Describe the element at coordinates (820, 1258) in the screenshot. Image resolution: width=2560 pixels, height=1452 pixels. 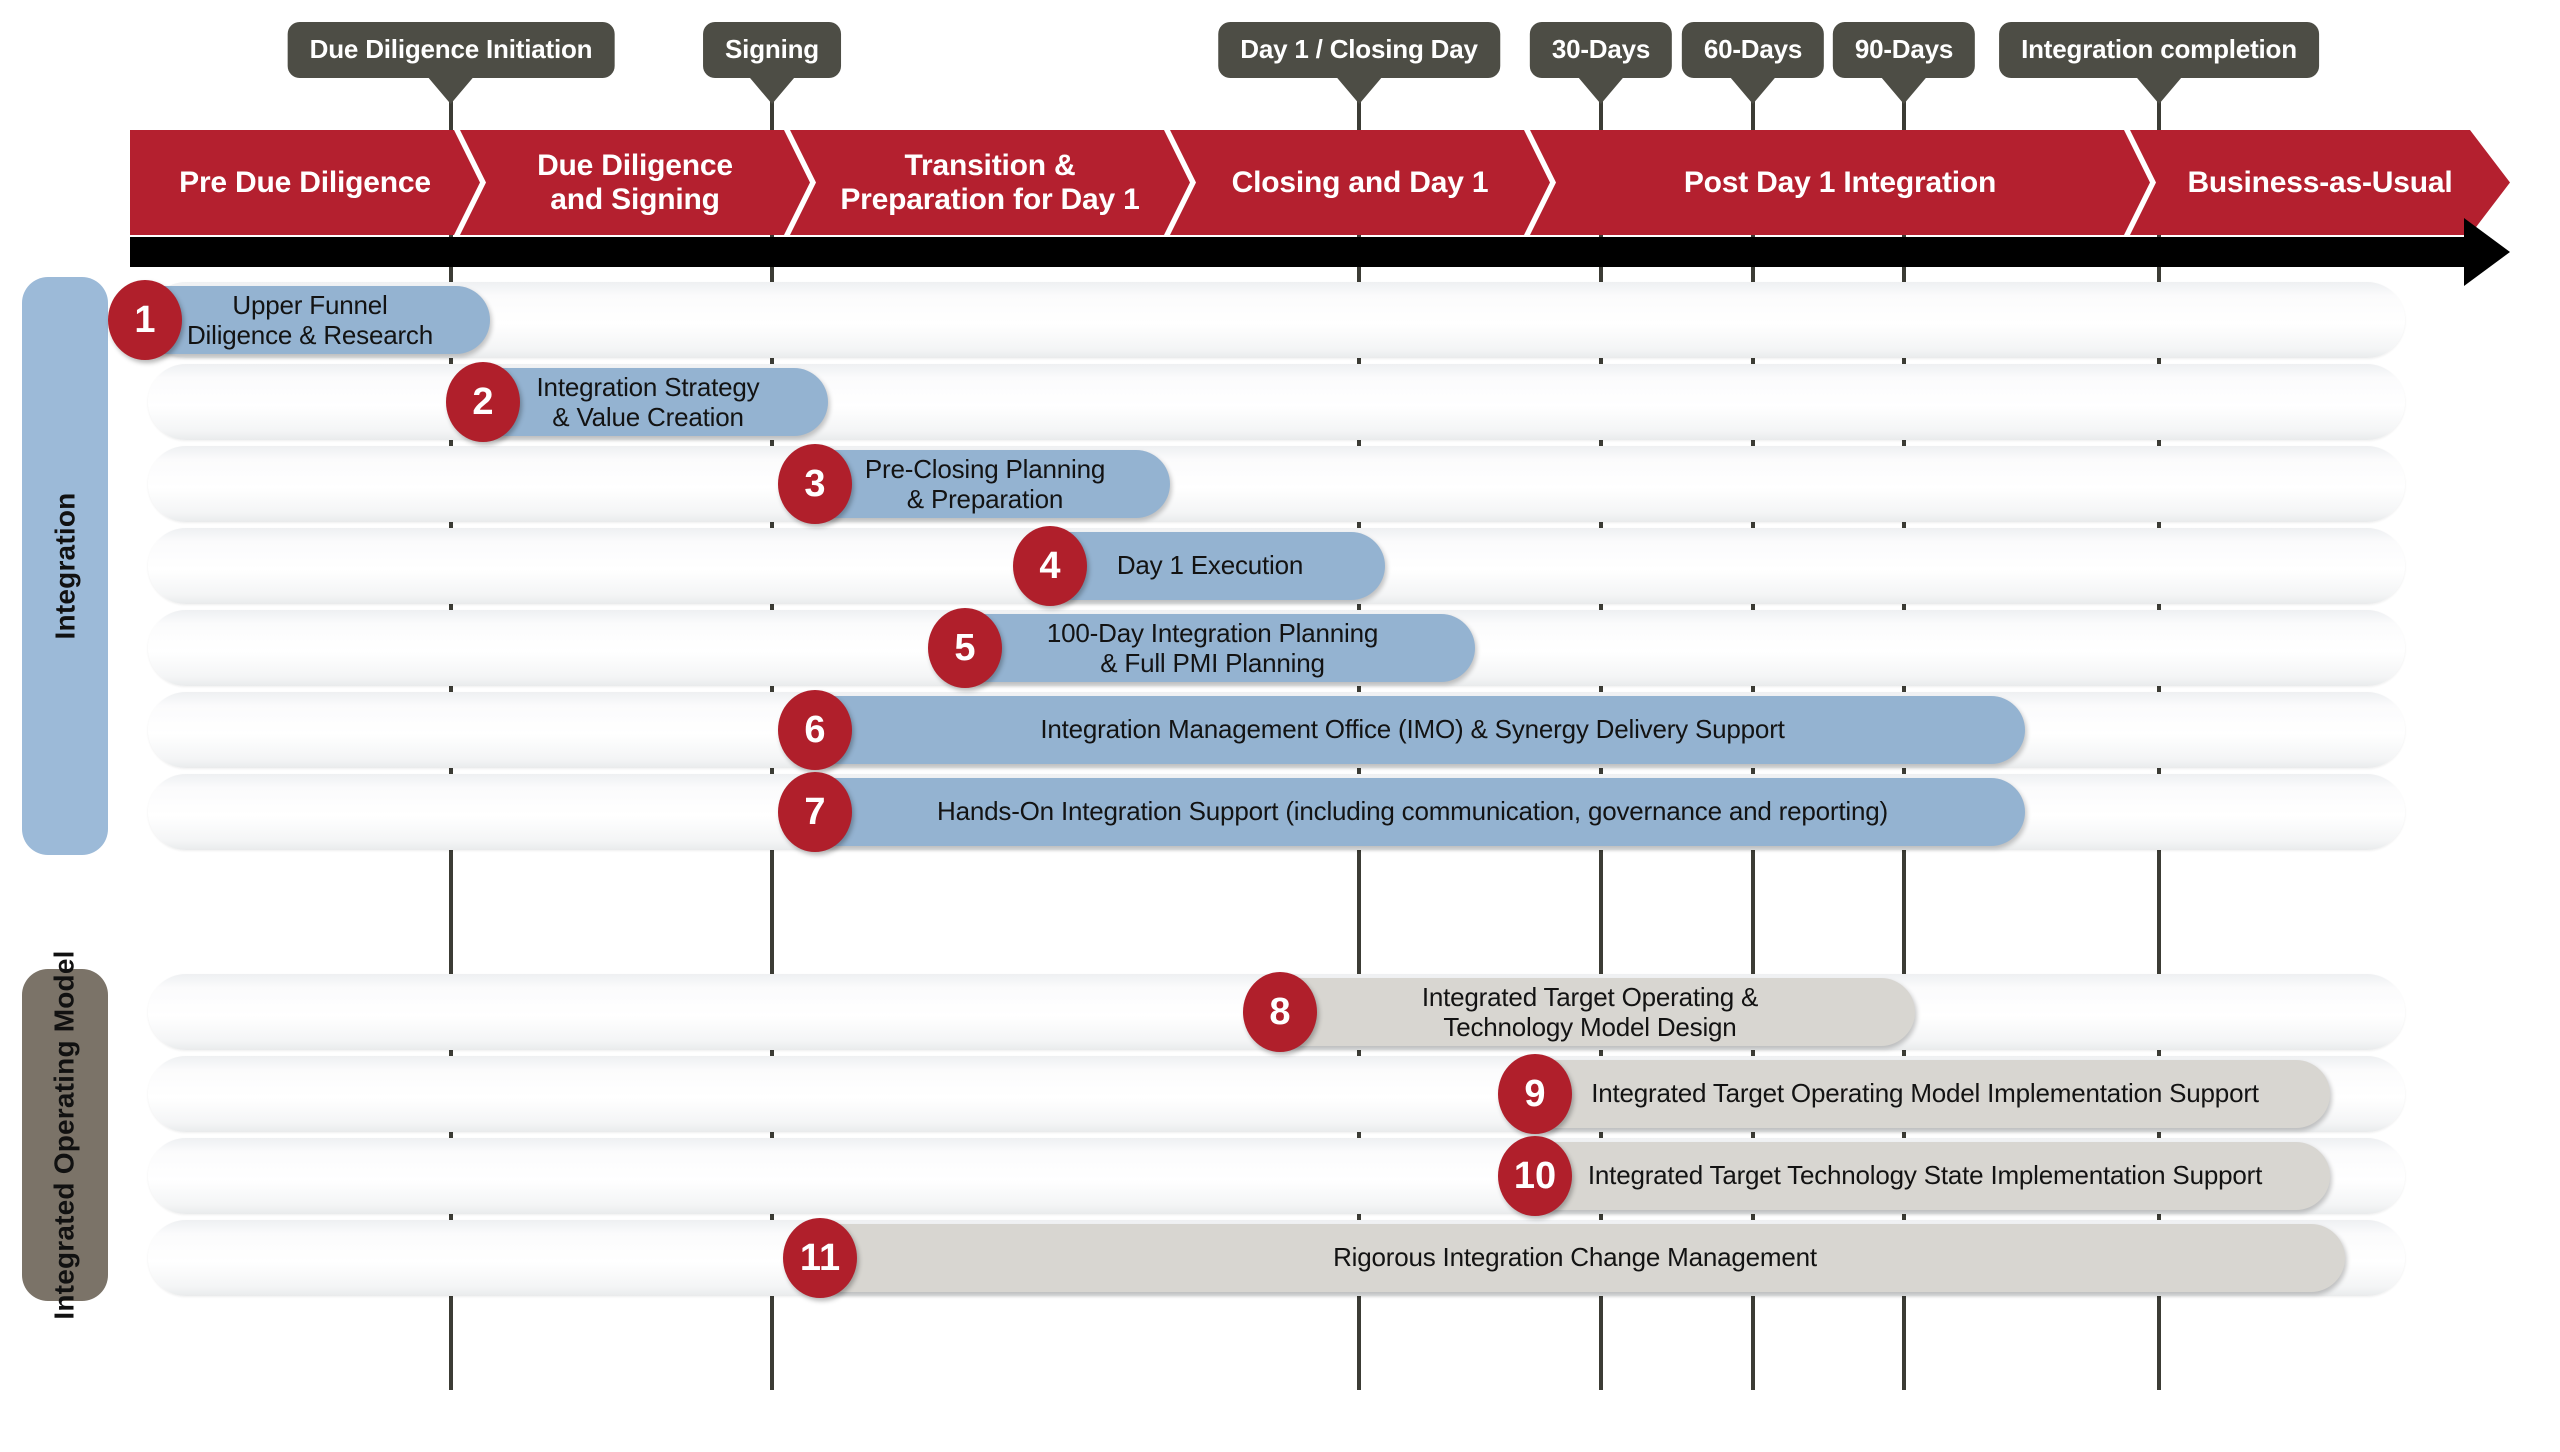
I see `task-number-badge: 11` at that location.